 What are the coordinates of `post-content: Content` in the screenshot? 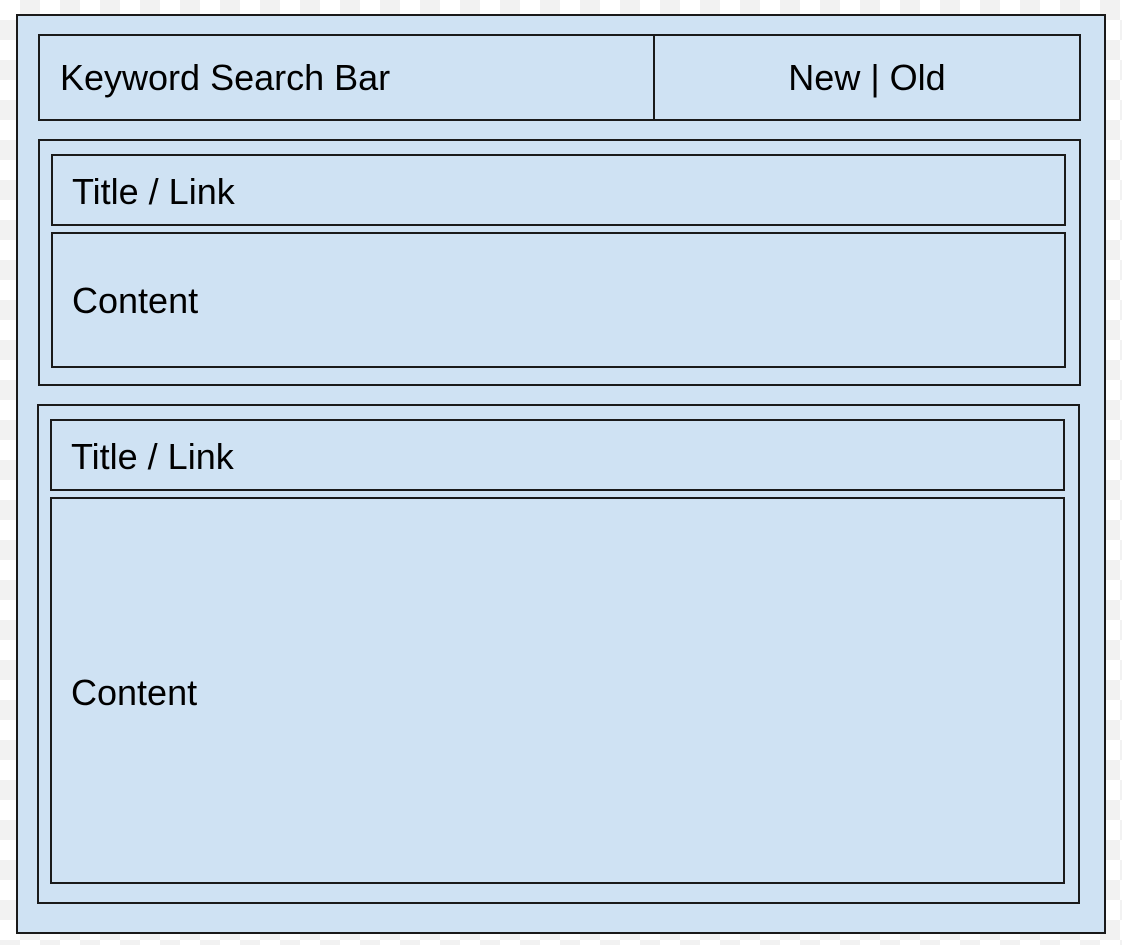 It's located at (558, 300).